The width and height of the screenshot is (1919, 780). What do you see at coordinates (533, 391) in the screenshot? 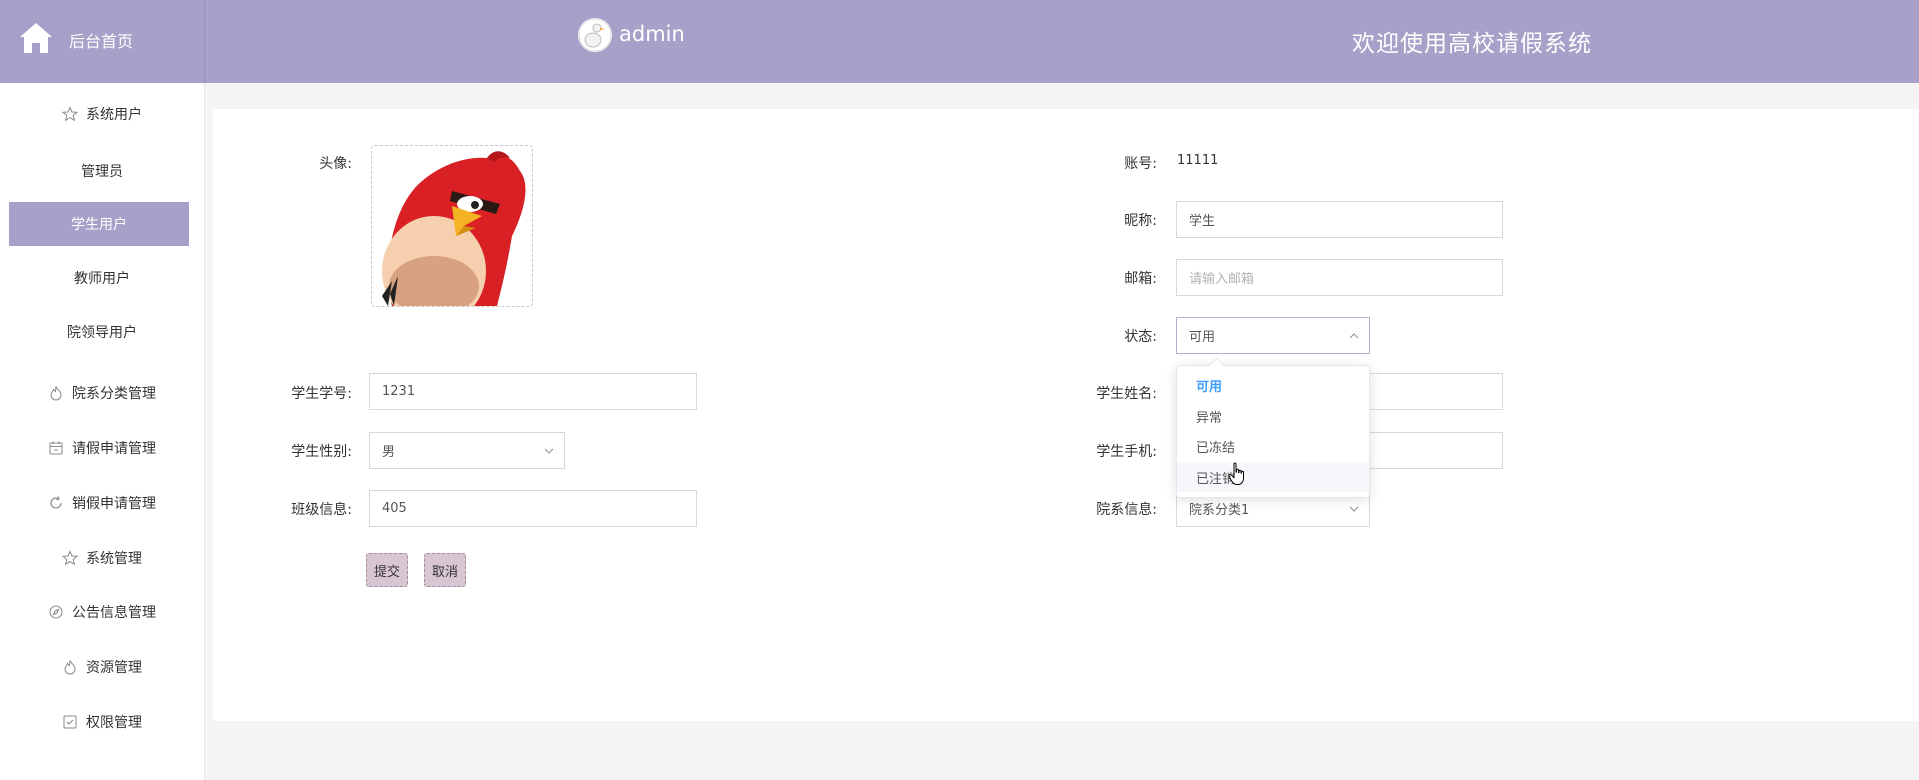
I see `student-id-input: 1231` at bounding box center [533, 391].